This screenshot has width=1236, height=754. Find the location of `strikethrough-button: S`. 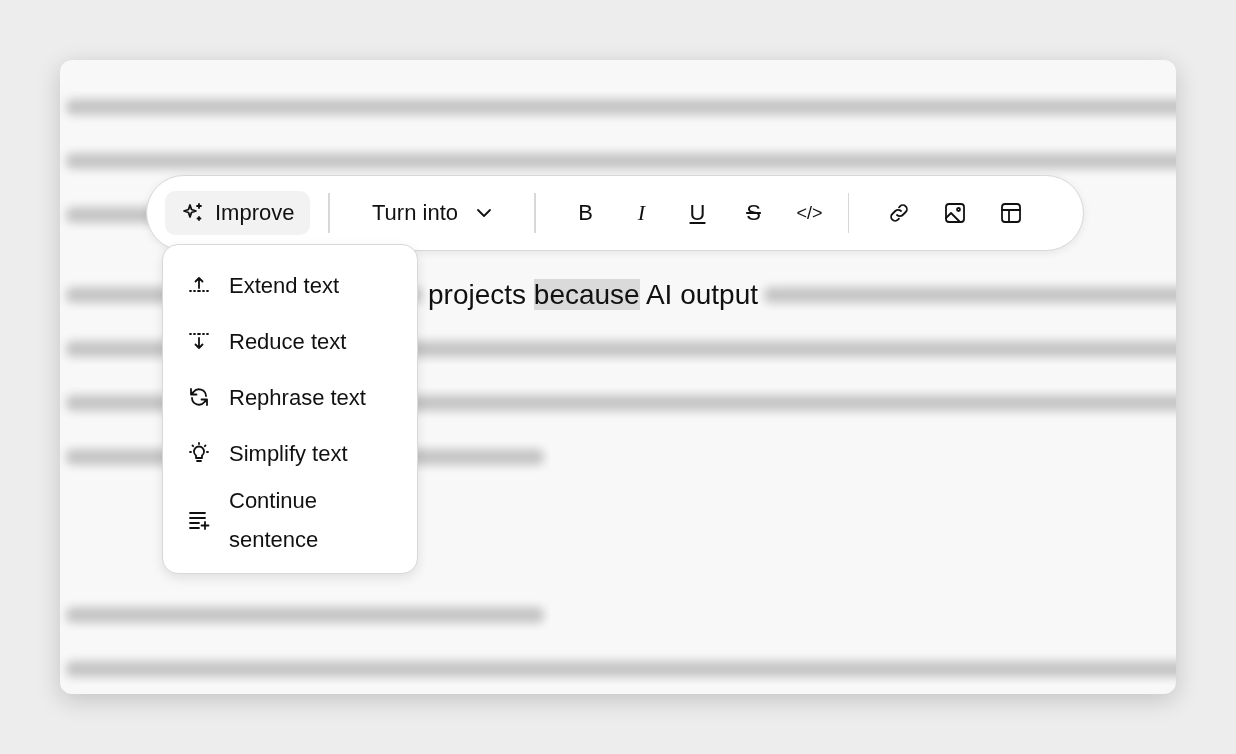

strikethrough-button: S is located at coordinates (753, 213).